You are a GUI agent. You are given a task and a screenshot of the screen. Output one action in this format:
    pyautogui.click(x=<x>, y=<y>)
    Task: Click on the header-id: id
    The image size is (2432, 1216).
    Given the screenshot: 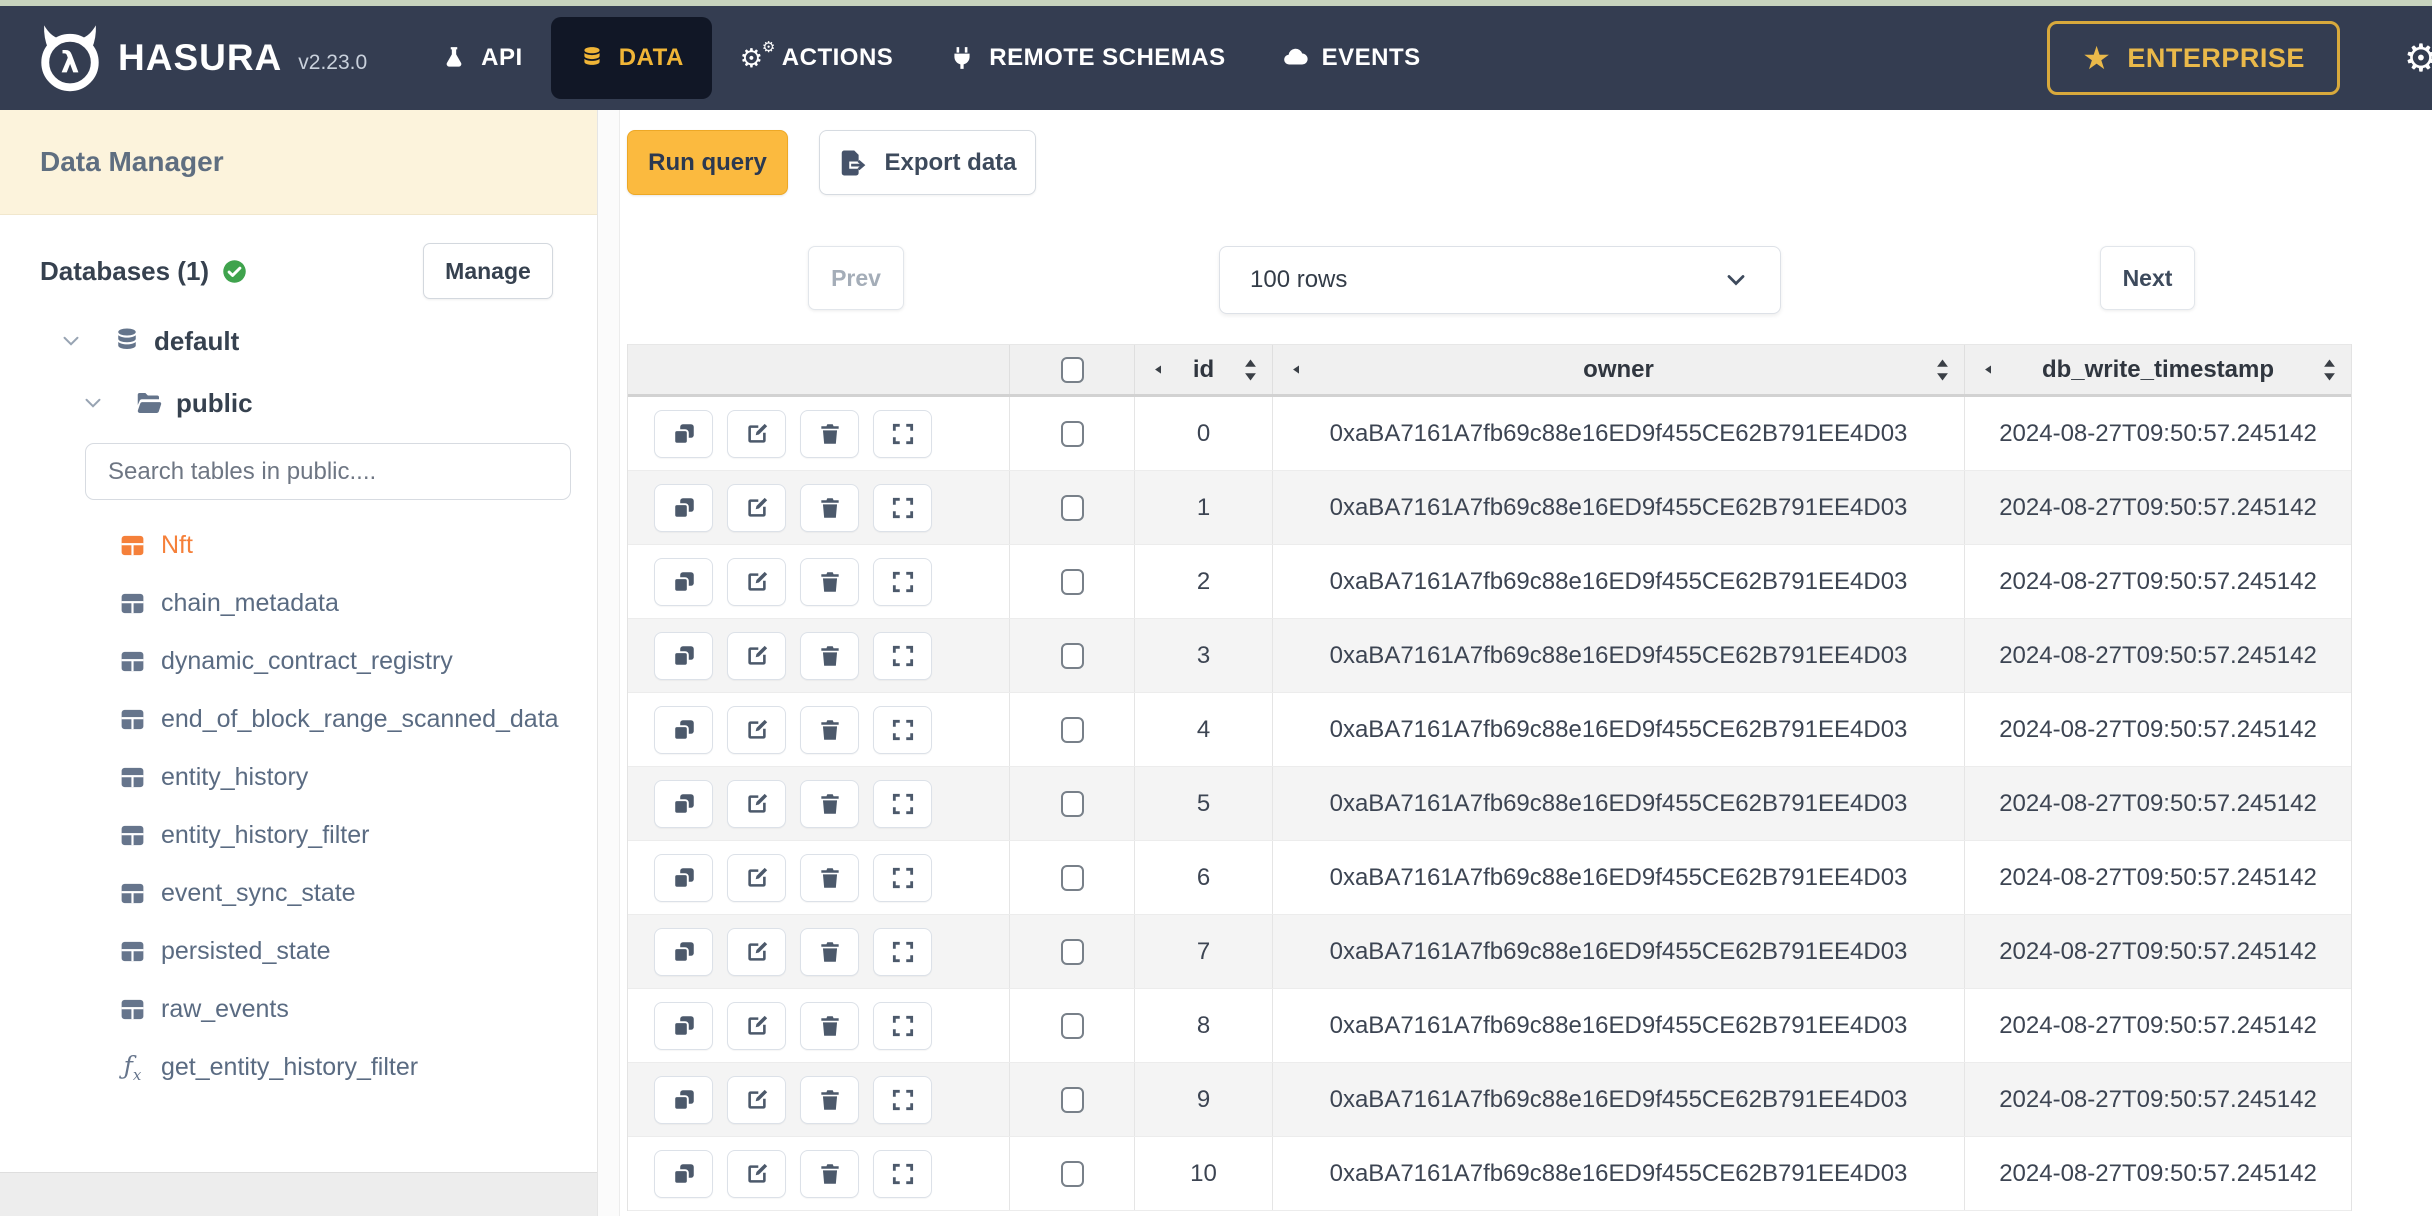 What is the action you would take?
    pyautogui.click(x=1203, y=369)
    